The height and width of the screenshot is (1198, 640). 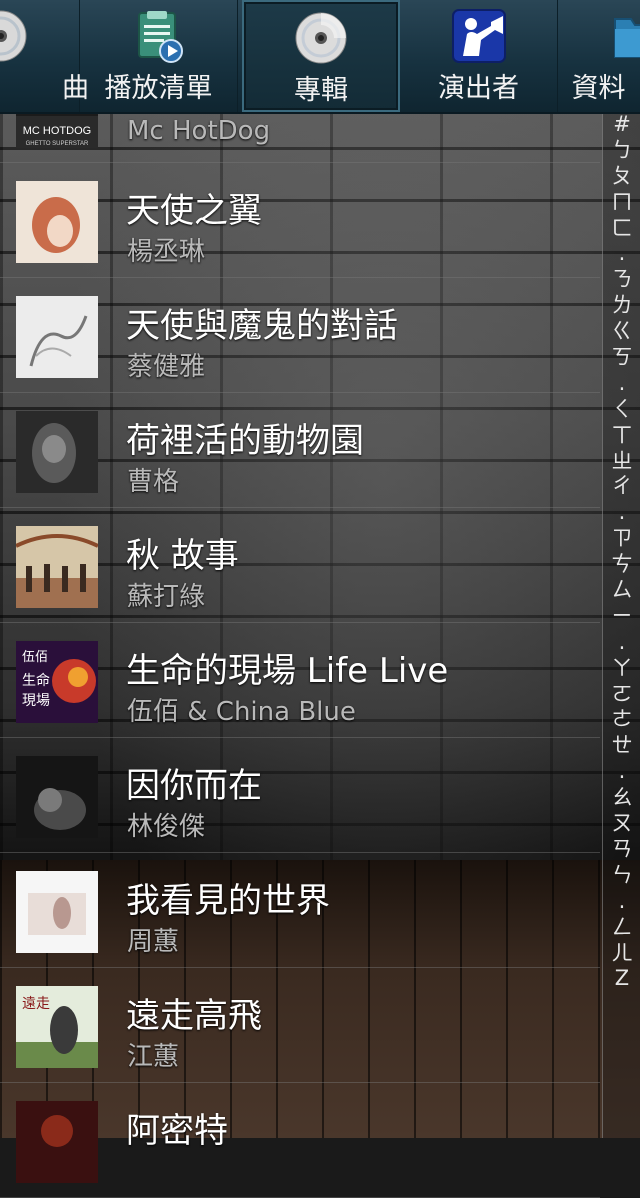 What do you see at coordinates (621, 203) in the screenshot?
I see `index-letter: ㄇ` at bounding box center [621, 203].